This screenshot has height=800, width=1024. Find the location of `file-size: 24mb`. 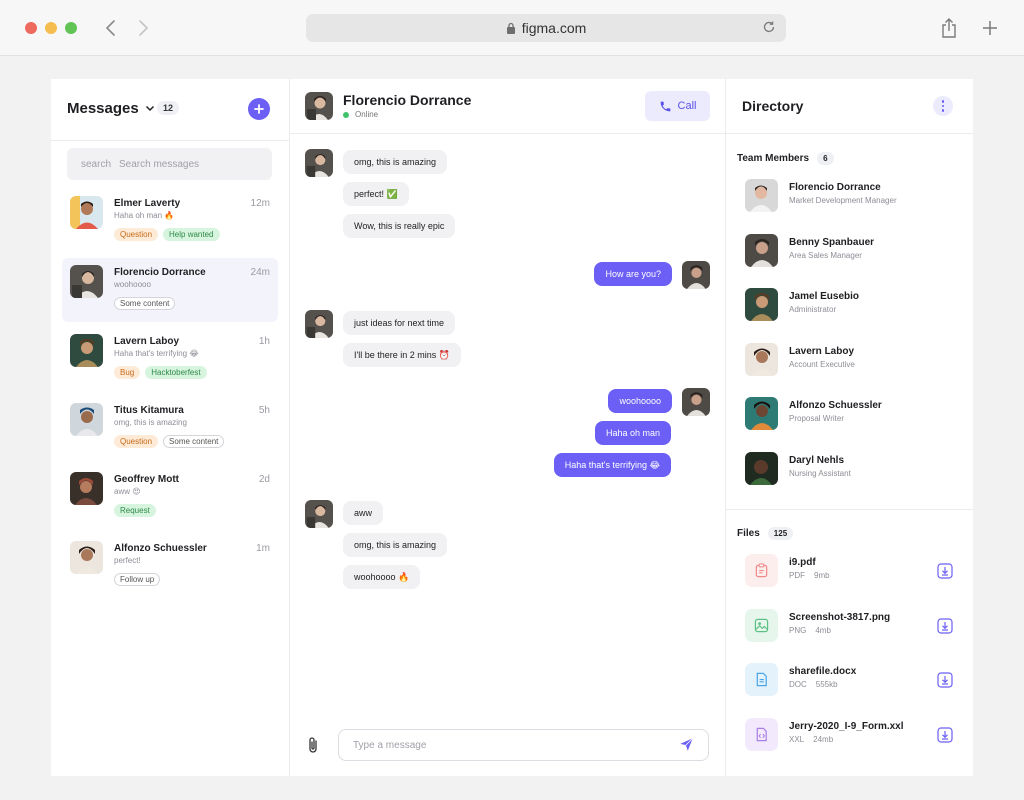

file-size: 24mb is located at coordinates (823, 739).